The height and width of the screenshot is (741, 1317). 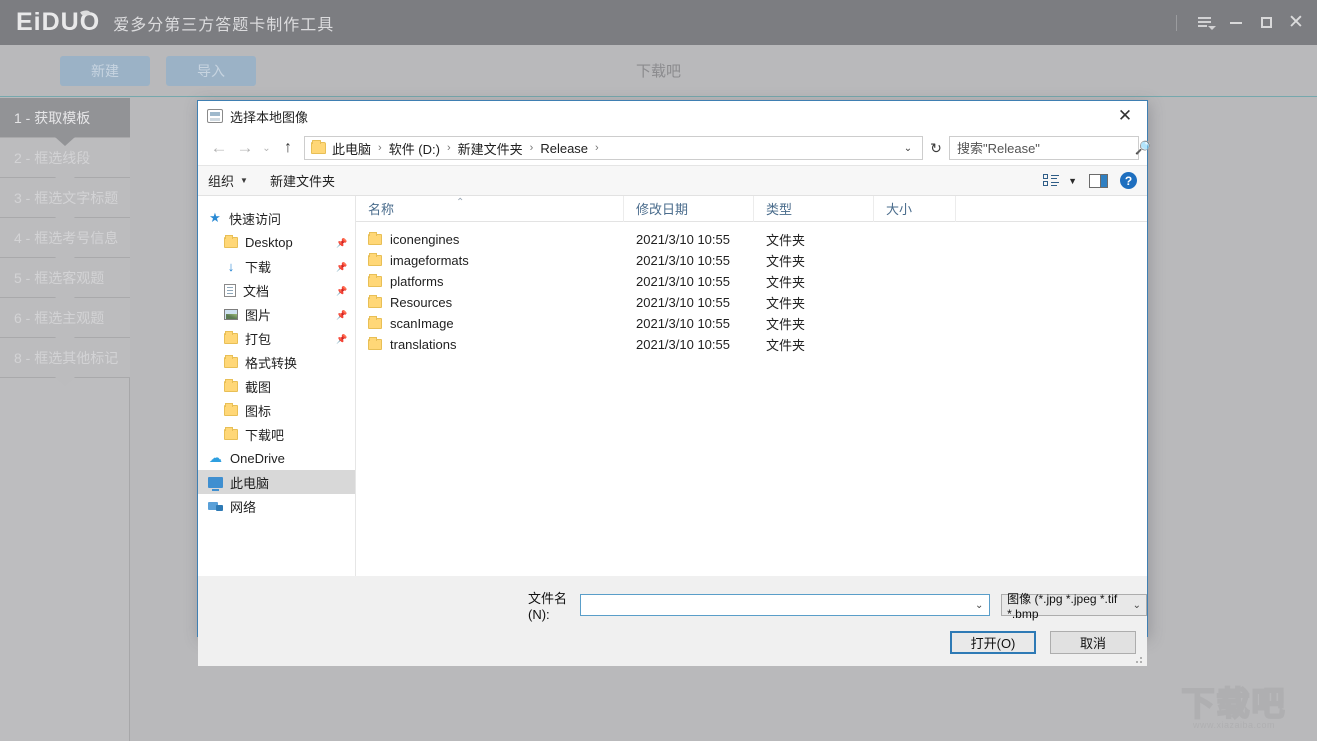 What do you see at coordinates (1140, 659) in the screenshot?
I see `resize-grip` at bounding box center [1140, 659].